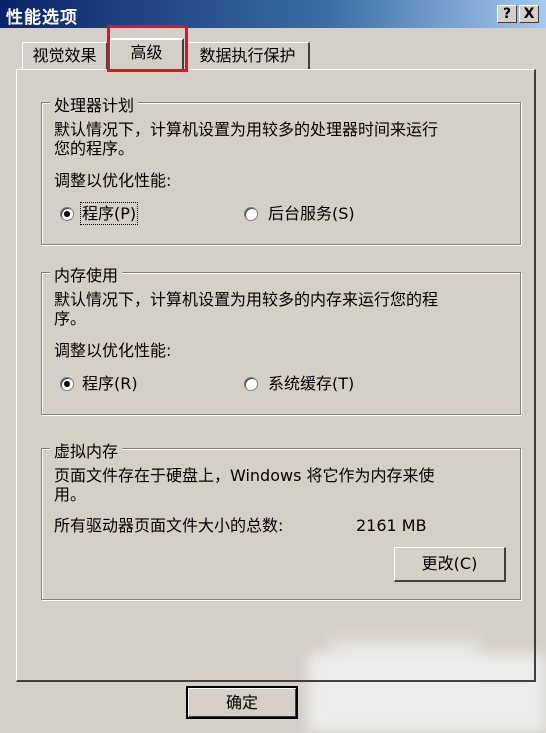 The image size is (546, 733). What do you see at coordinates (86, 450) in the screenshot?
I see `virtual-memory-title: 虚拟内存` at bounding box center [86, 450].